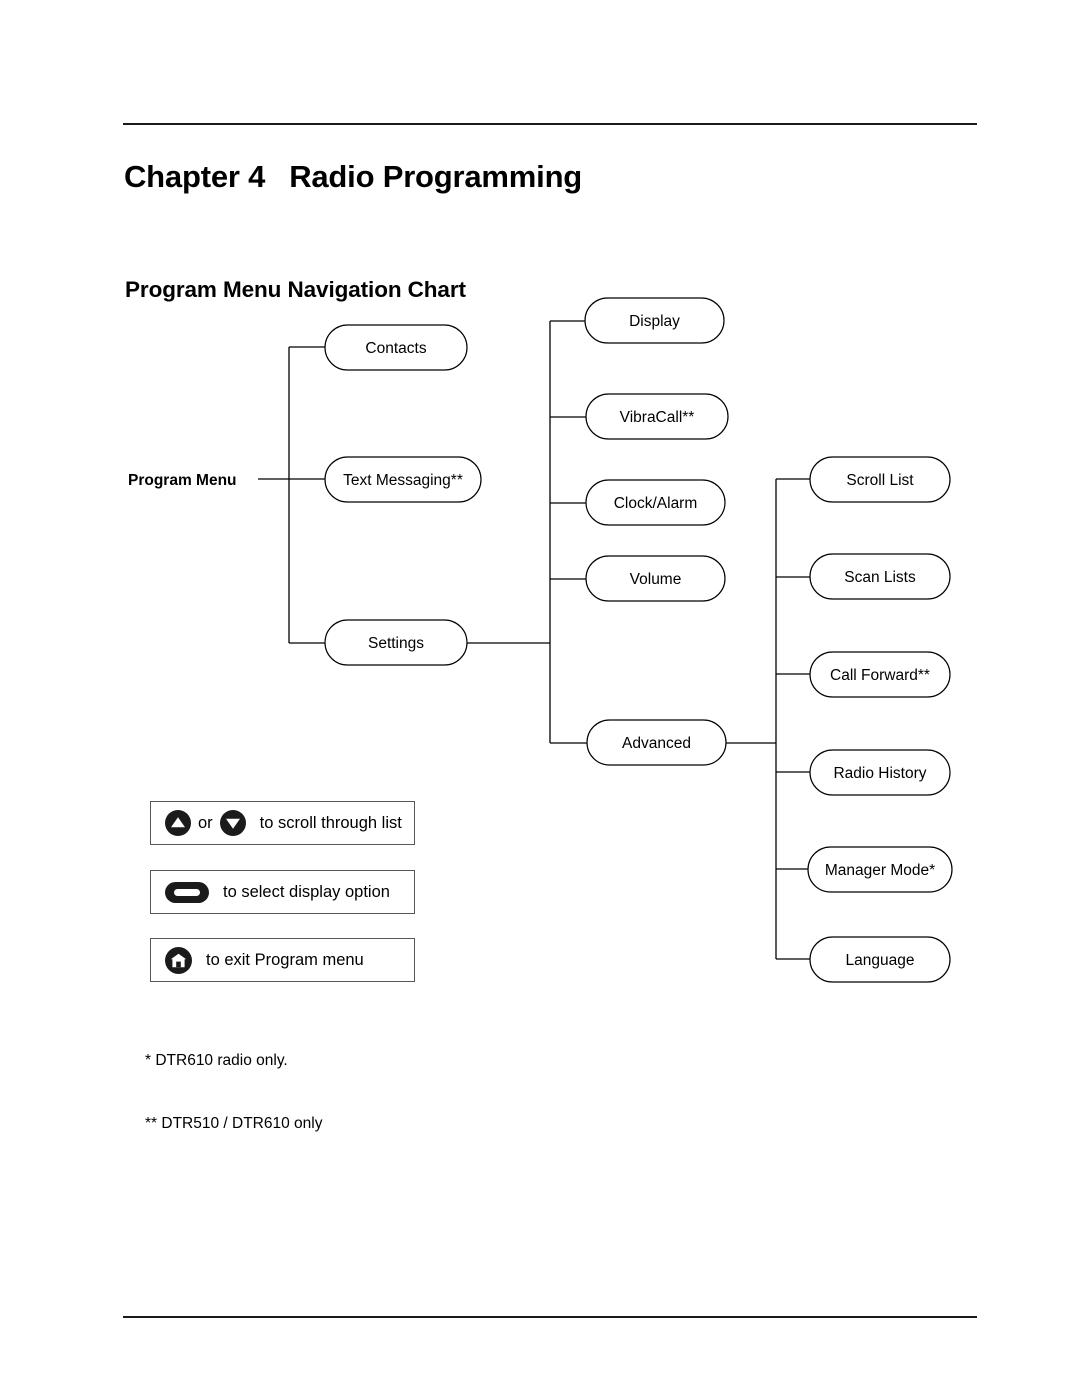  What do you see at coordinates (234, 1123) in the screenshot?
I see `footnote-double-asterisk: ** DTR510 / DTR610 only` at bounding box center [234, 1123].